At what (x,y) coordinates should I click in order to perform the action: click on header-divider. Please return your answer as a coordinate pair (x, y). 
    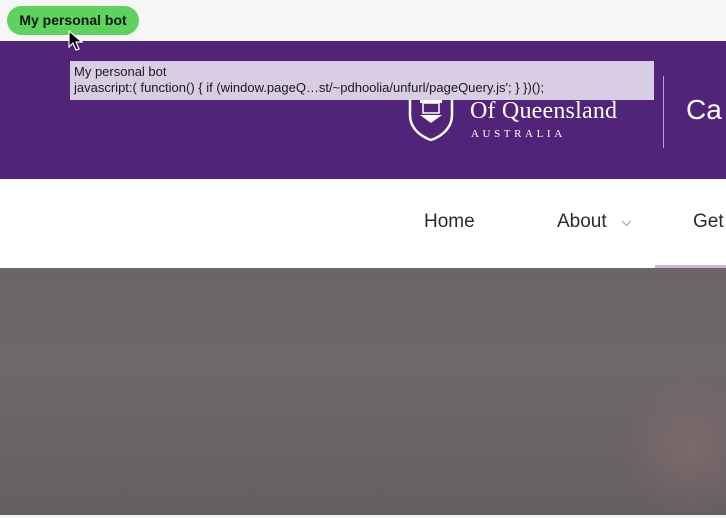
    Looking at the image, I should click on (663, 112).